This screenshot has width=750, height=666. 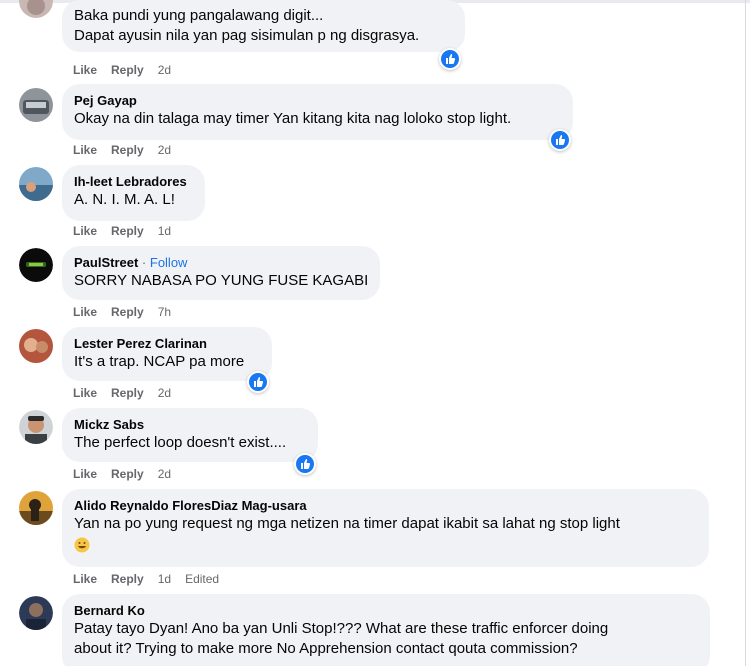 What do you see at coordinates (167, 343) in the screenshot?
I see `comment-author: Lester Perez Clarinan` at bounding box center [167, 343].